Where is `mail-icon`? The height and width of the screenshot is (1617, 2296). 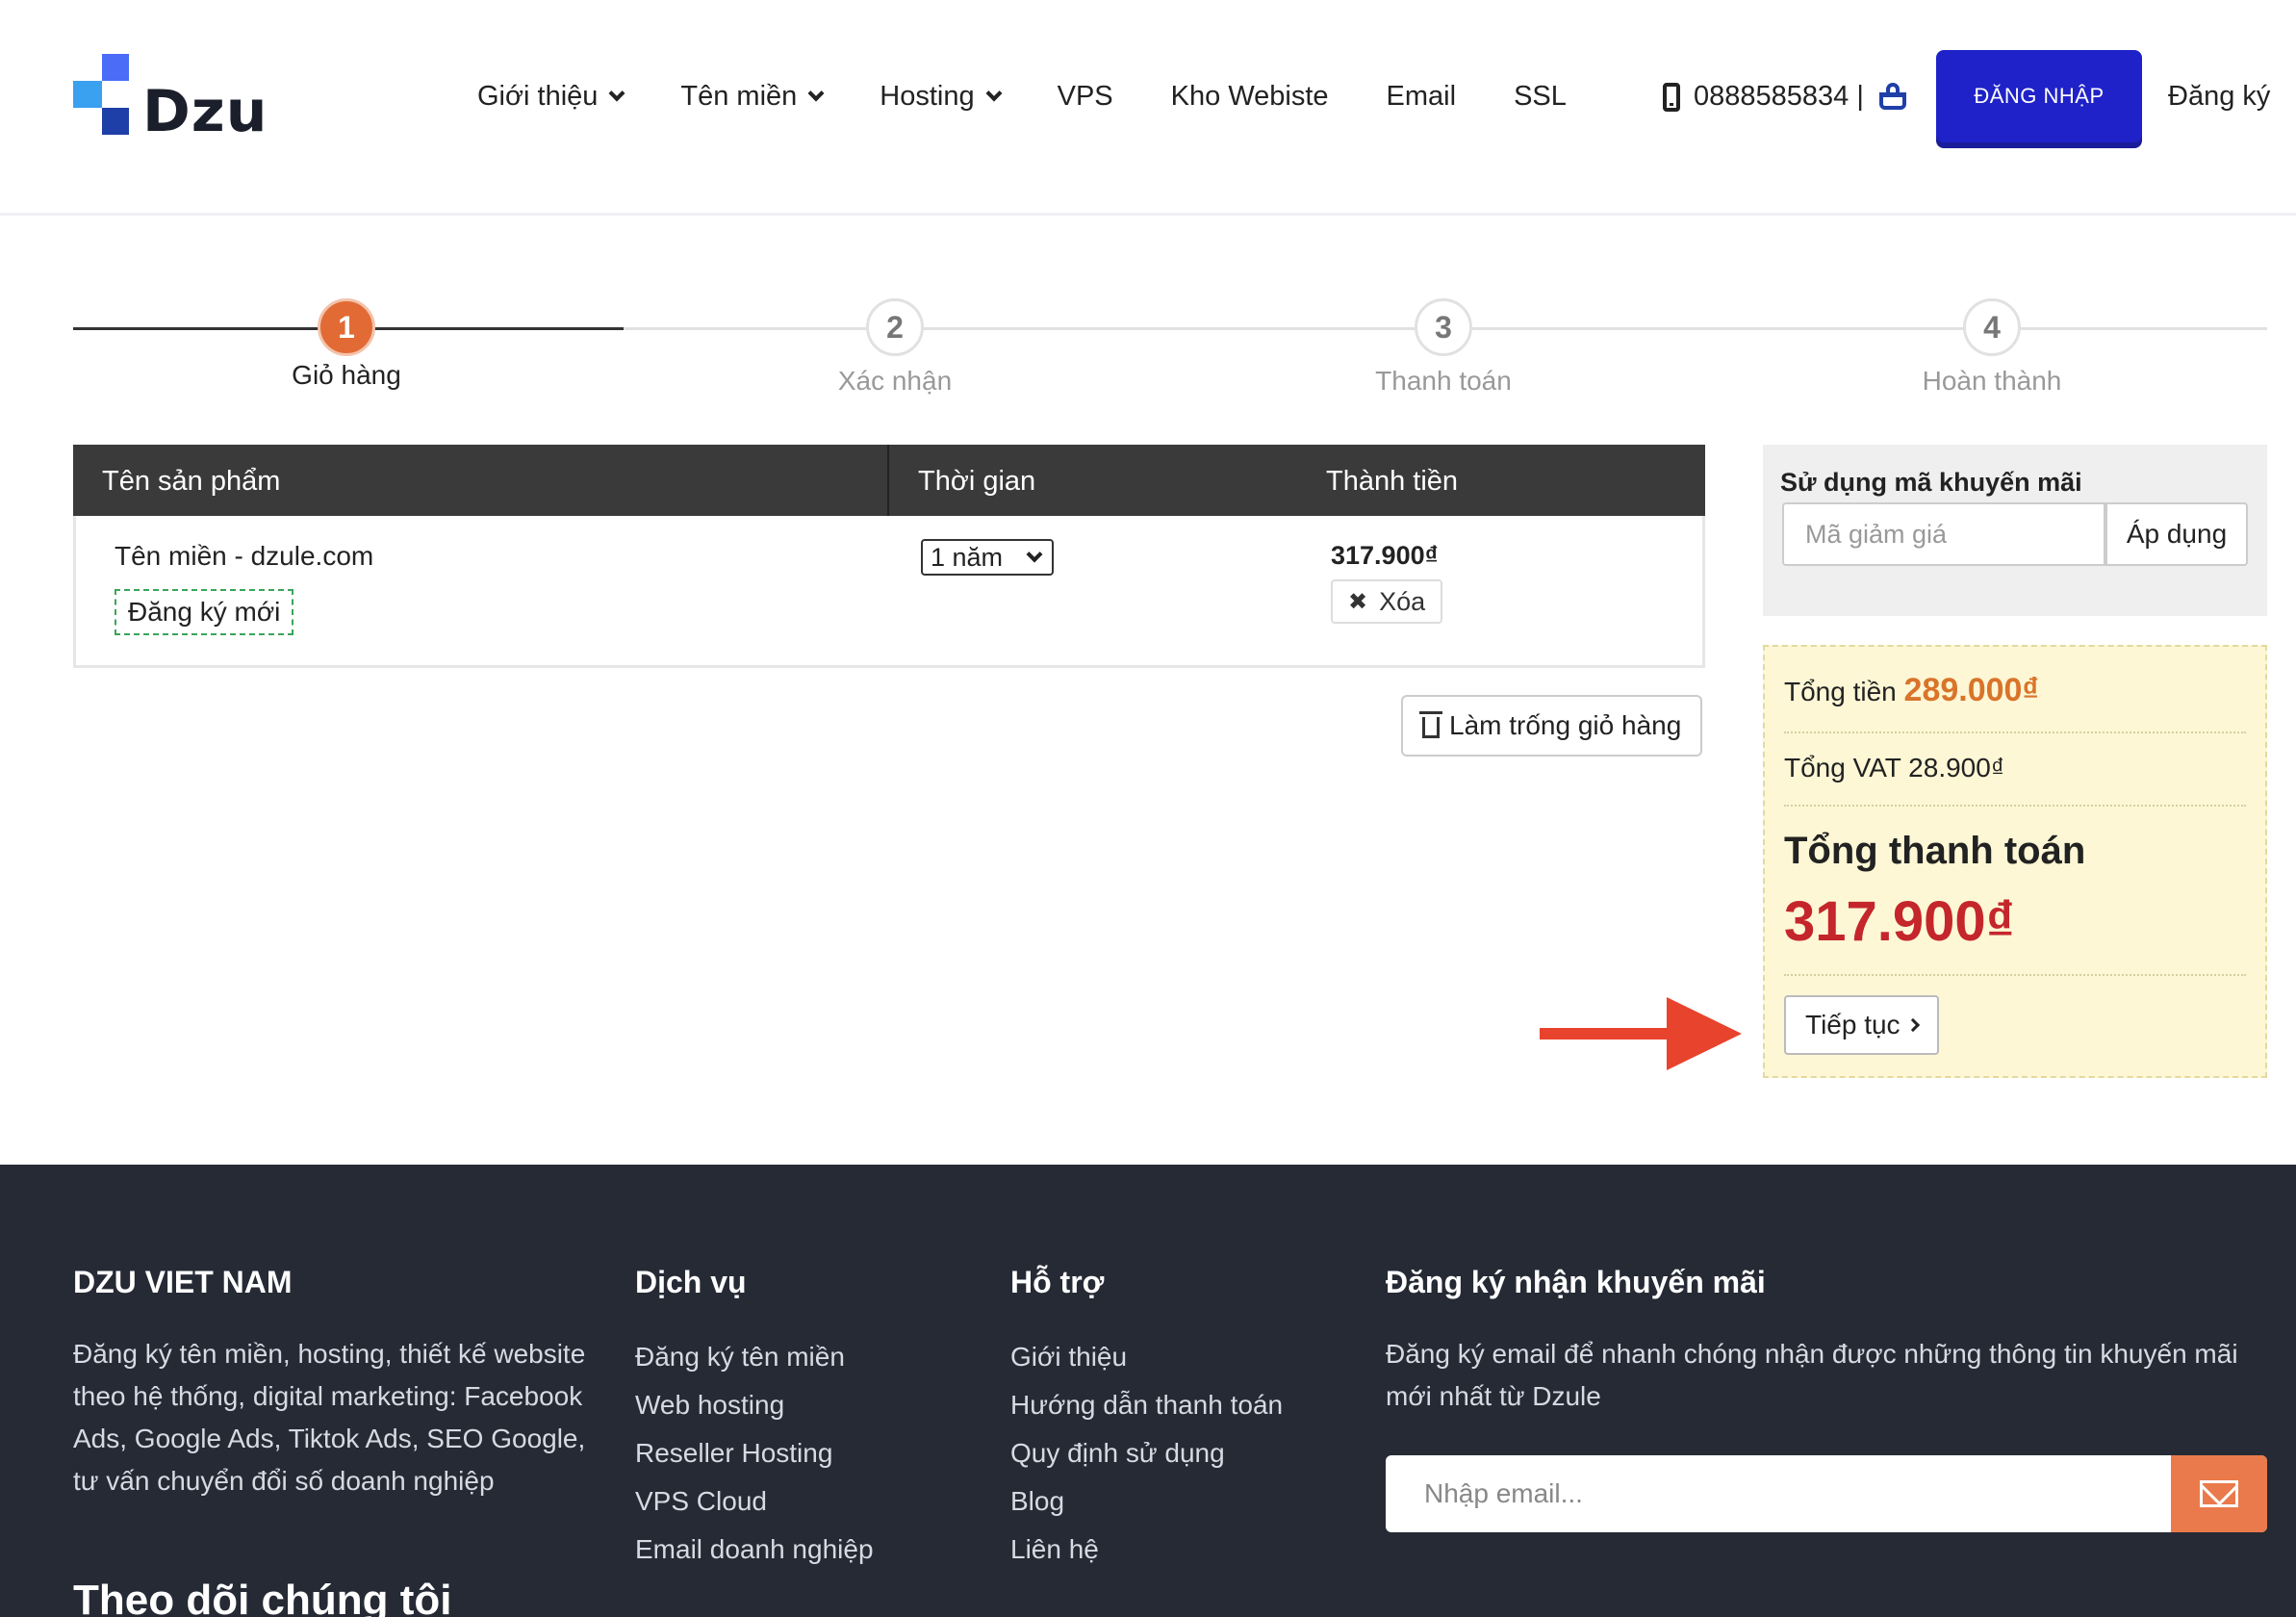 mail-icon is located at coordinates (2219, 1493).